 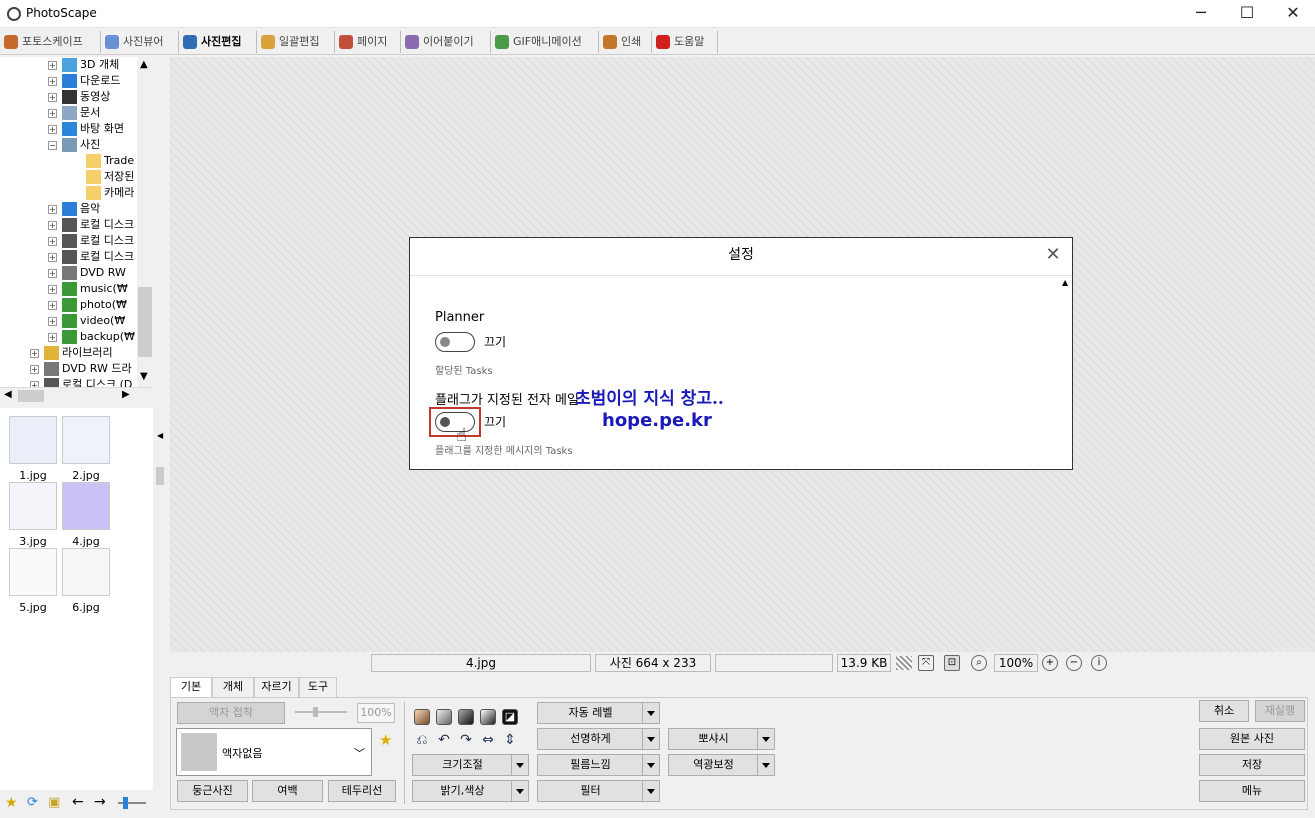 I want to click on folder-open-icon: ▣, so click(x=54, y=802).